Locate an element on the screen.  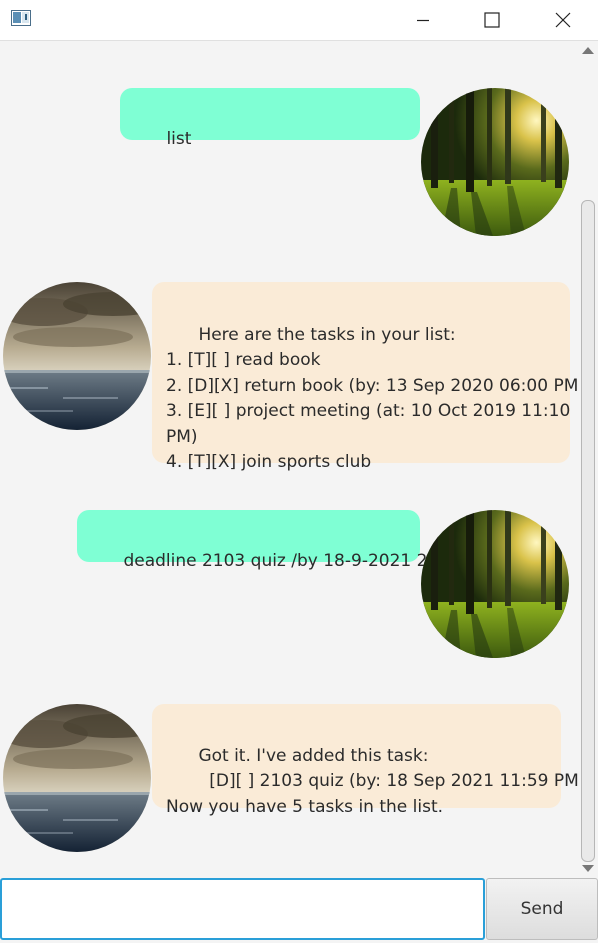
title-bar is located at coordinates (299, 20).